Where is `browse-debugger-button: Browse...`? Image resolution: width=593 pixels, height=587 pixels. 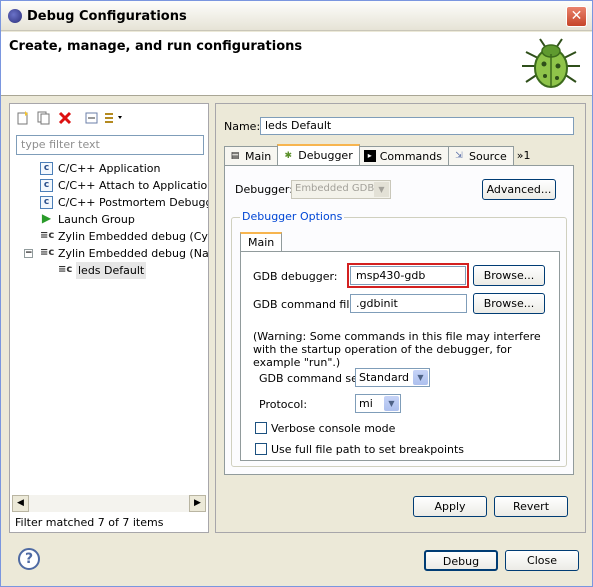 browse-debugger-button: Browse... is located at coordinates (509, 275).